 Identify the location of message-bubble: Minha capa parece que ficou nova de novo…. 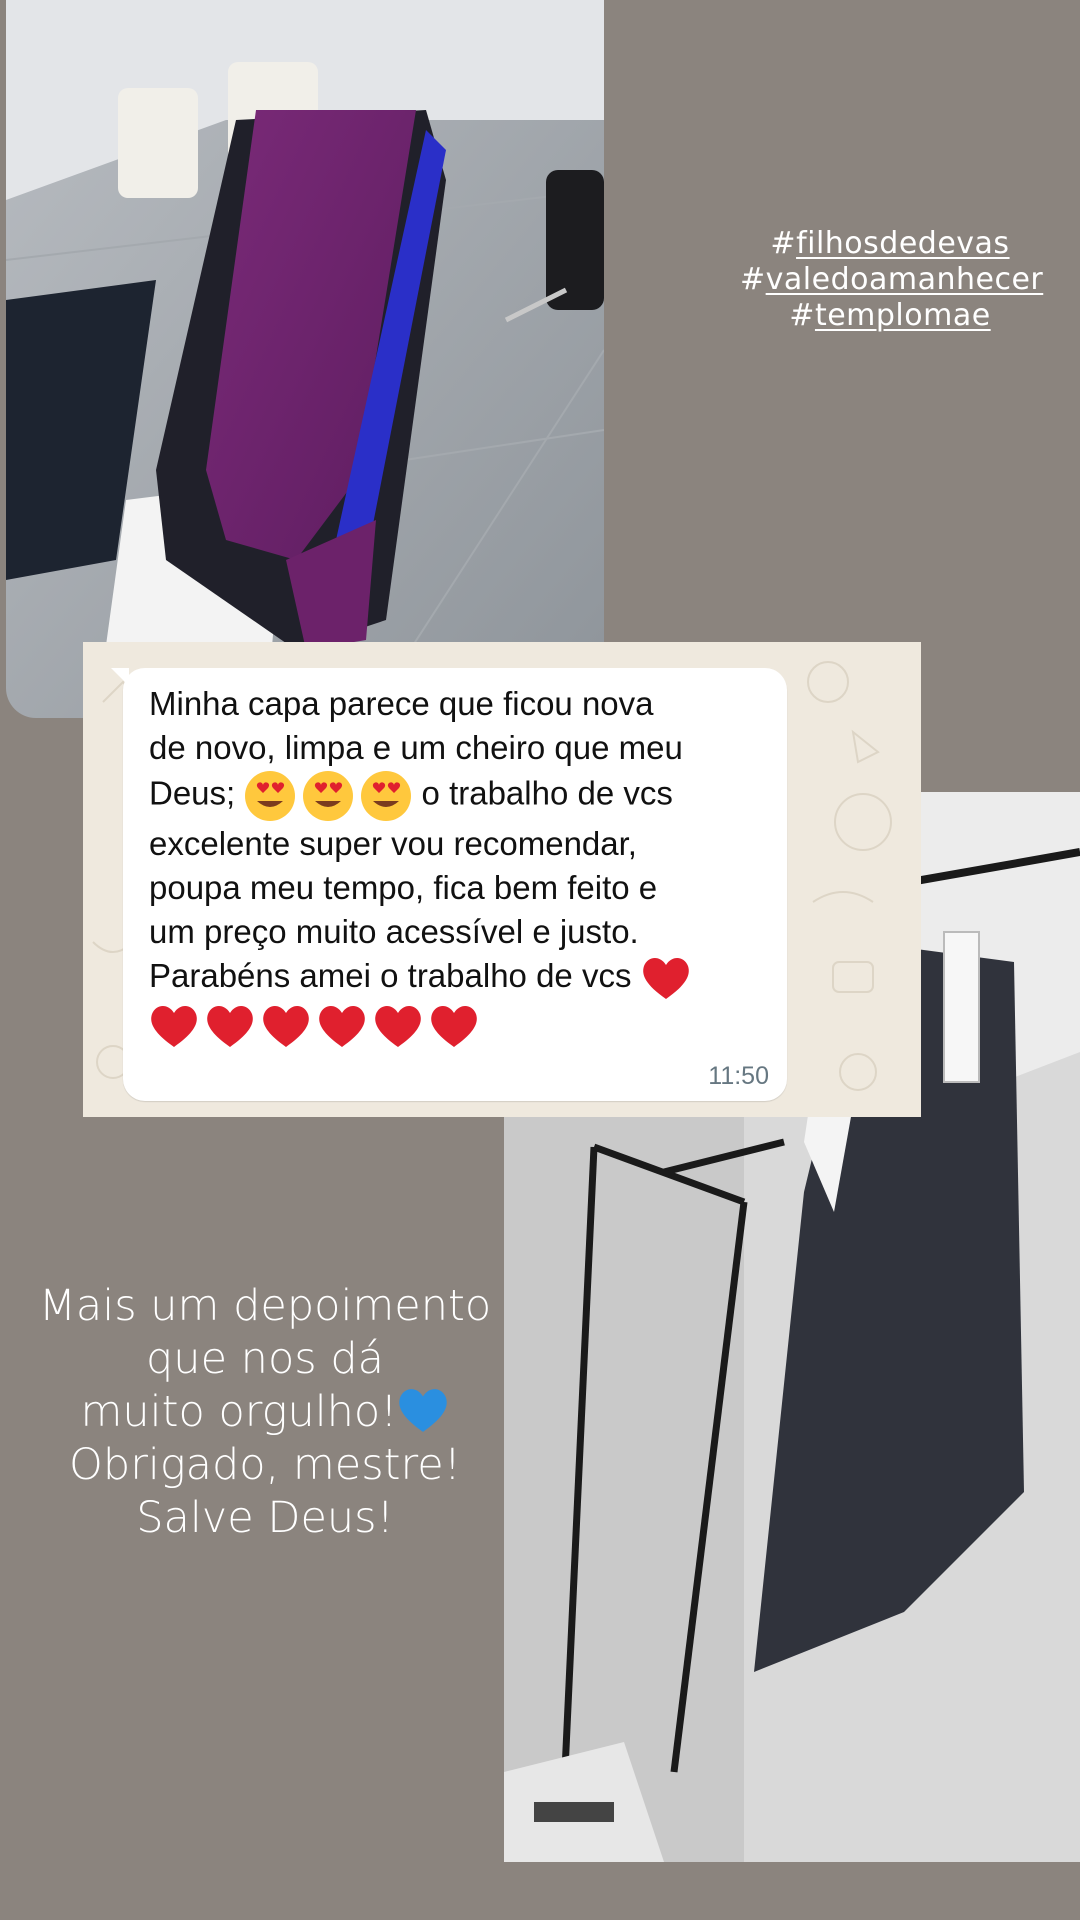
(449, 884).